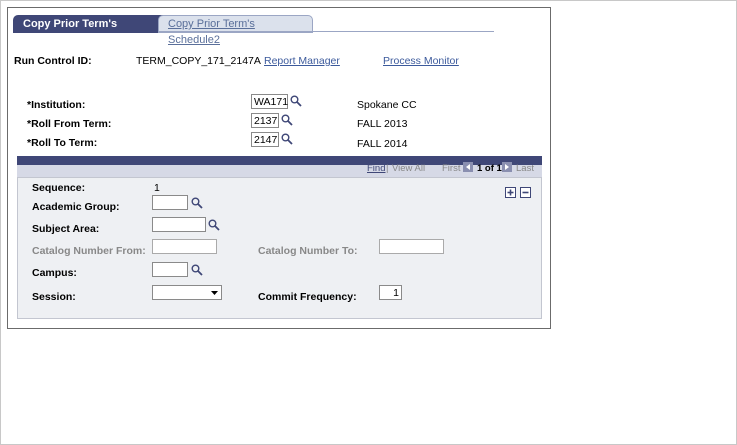 Image resolution: width=737 pixels, height=445 pixels. Describe the element at coordinates (382, 124) in the screenshot. I see `roll-from-term-description: FALL 2013` at that location.